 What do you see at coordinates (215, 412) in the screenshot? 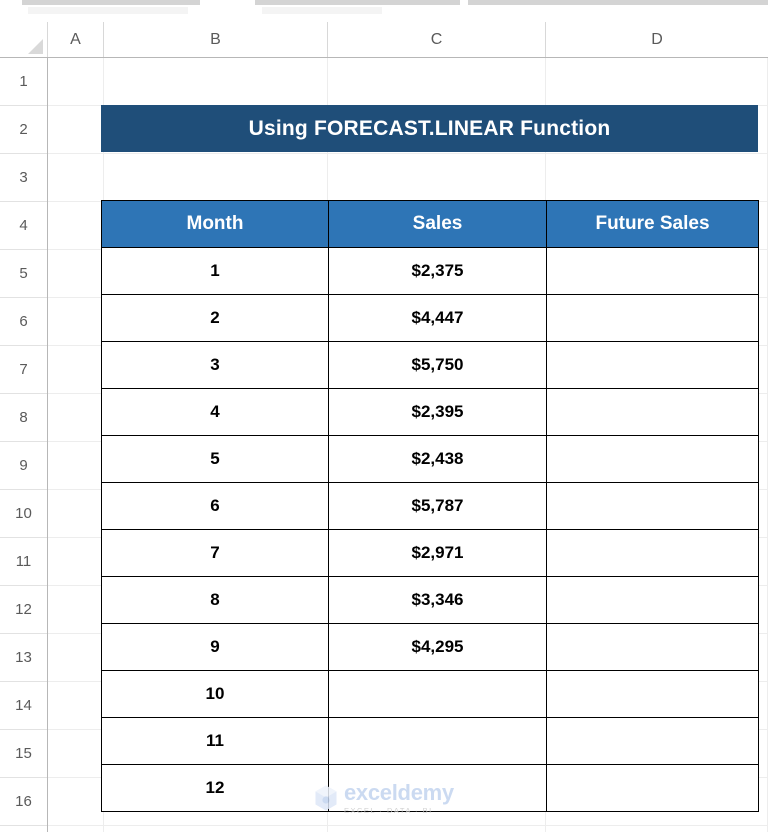
I see `cell-month: 4` at bounding box center [215, 412].